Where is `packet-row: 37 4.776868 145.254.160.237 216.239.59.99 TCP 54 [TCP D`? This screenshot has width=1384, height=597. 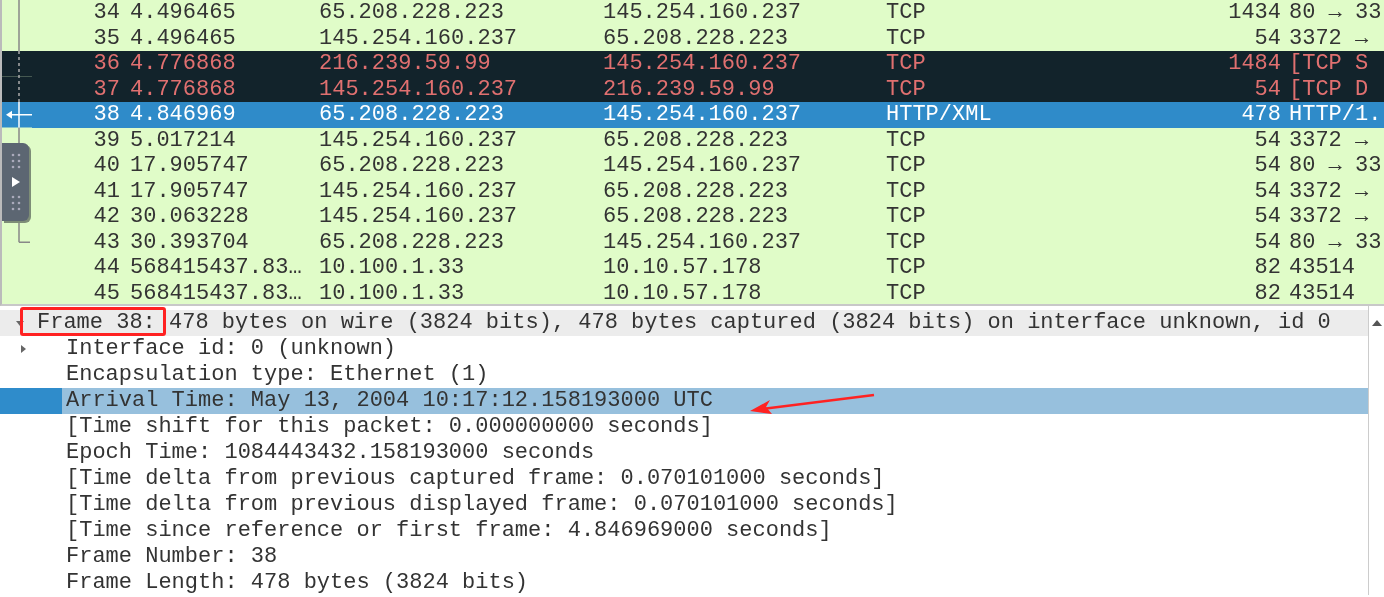
packet-row: 37 4.776868 145.254.160.237 216.239.59.99 TCP 54 [TCP D is located at coordinates (708, 89).